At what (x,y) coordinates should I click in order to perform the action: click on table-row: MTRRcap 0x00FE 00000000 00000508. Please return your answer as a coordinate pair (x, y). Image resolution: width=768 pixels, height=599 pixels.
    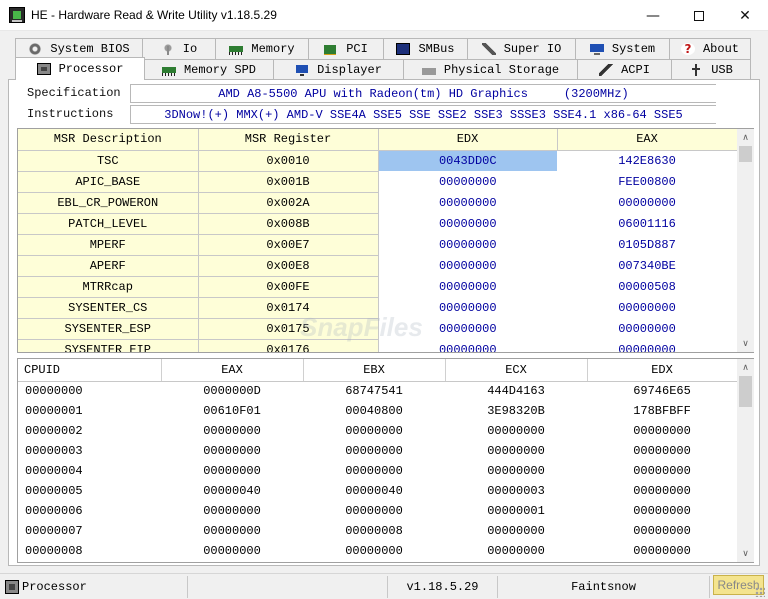
    Looking at the image, I should click on (377, 287).